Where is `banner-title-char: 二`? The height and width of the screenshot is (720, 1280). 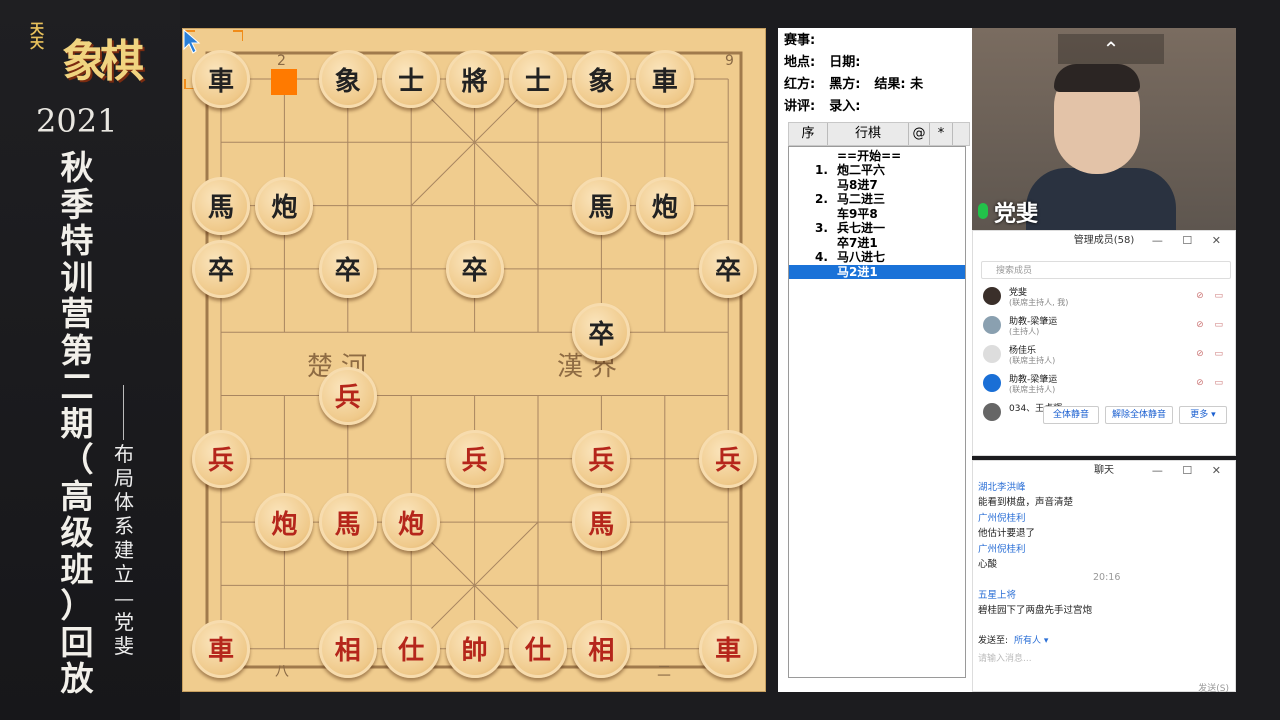 banner-title-char: 二 is located at coordinates (77, 386).